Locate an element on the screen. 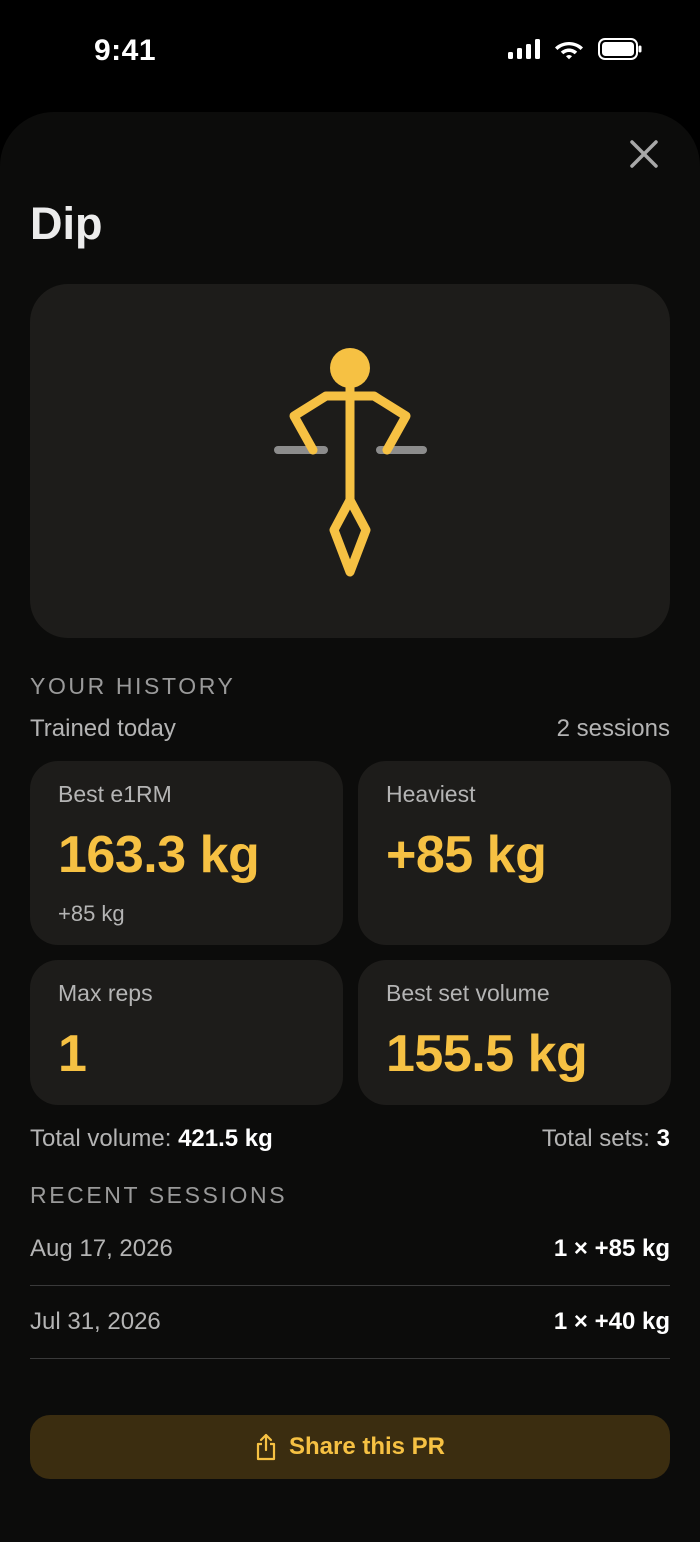 The height and width of the screenshot is (1542, 700). status-time: 9:41 is located at coordinates (125, 50).